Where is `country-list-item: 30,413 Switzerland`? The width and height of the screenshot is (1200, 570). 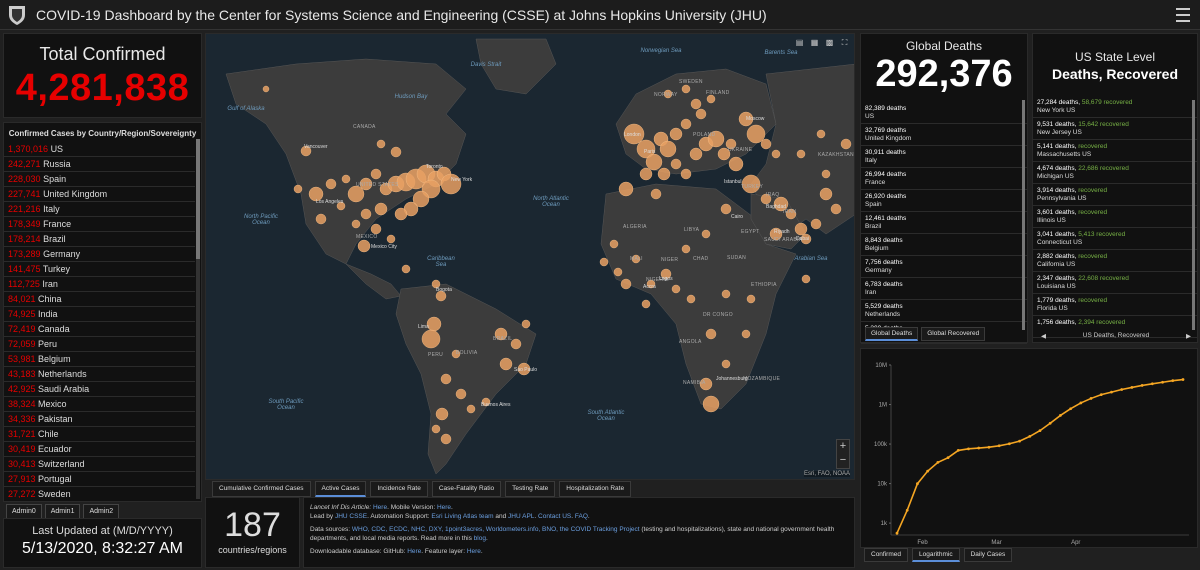 country-list-item: 30,413 Switzerland is located at coordinates (99, 464).